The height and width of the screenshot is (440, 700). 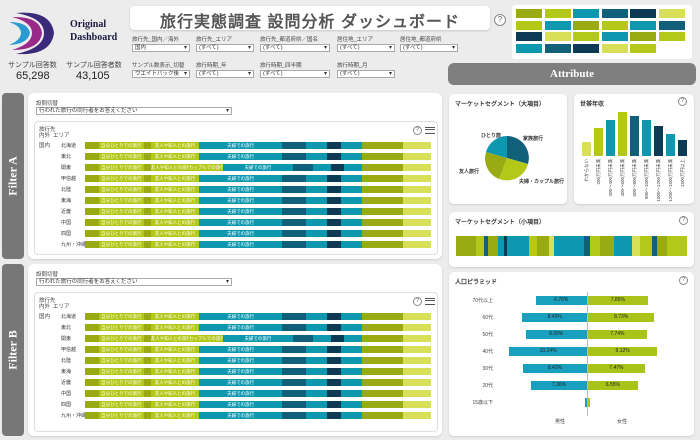 I want to click on pyramid-bar-male: 7.36%, so click(x=559, y=385).